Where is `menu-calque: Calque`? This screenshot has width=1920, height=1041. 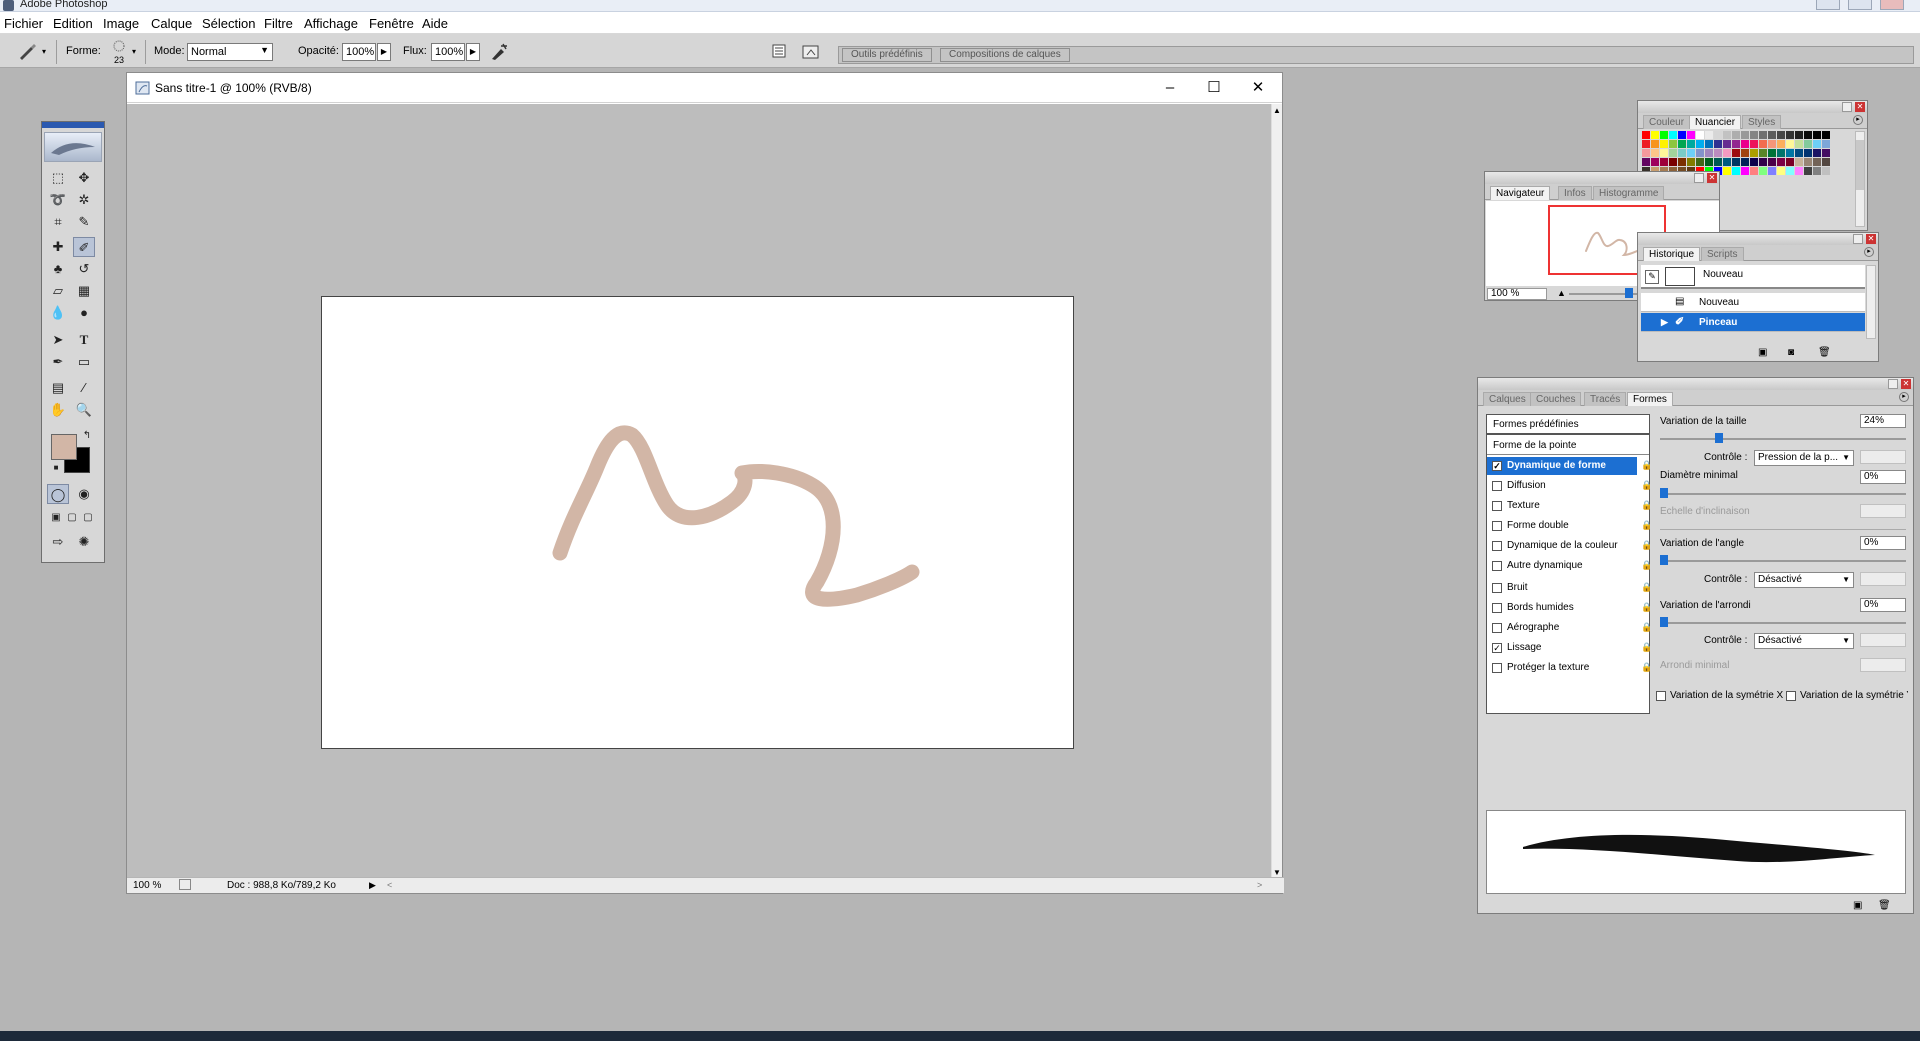
menu-calque: Calque is located at coordinates (171, 23).